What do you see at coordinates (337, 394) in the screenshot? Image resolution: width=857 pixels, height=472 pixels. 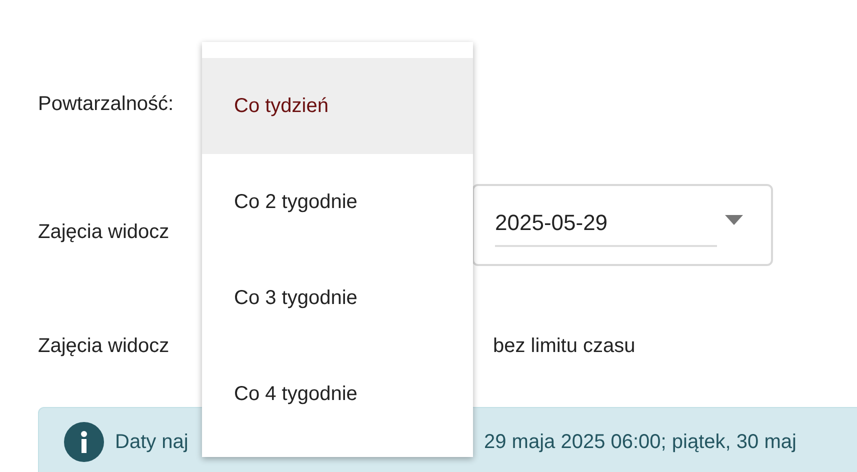 I see `menu-item: Co 4 tygodnie` at bounding box center [337, 394].